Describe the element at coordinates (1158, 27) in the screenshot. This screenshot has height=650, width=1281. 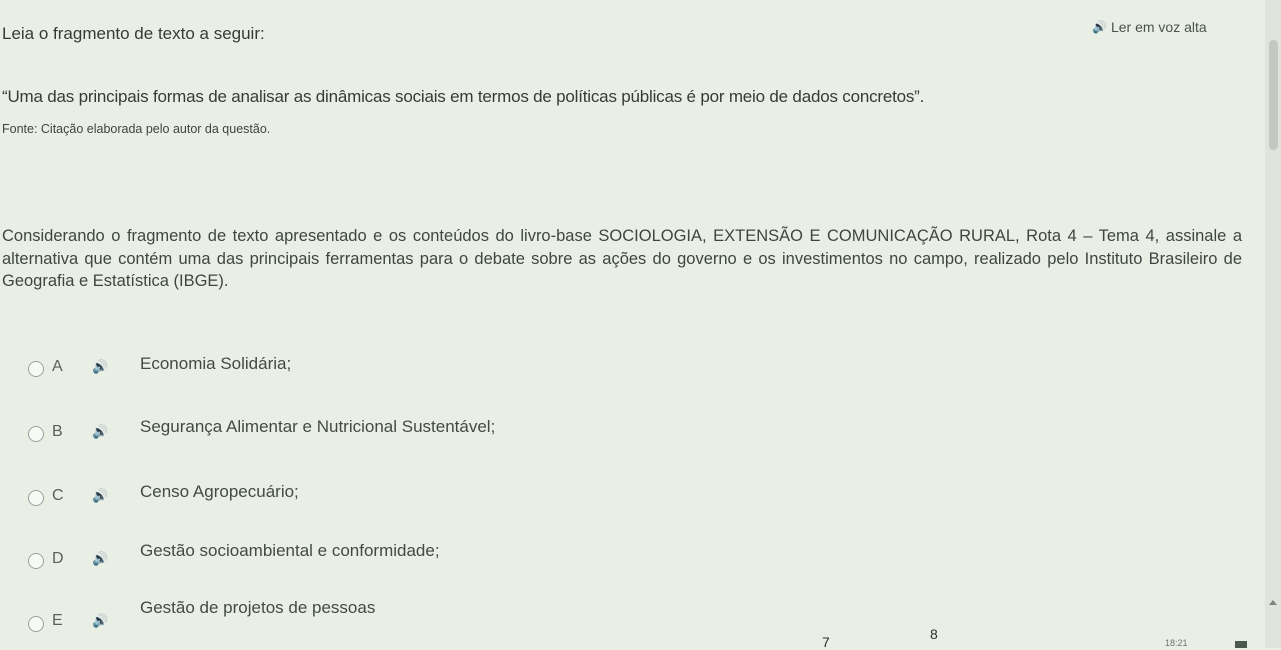
I see `read-aloud-label: Ler em voz alta` at that location.